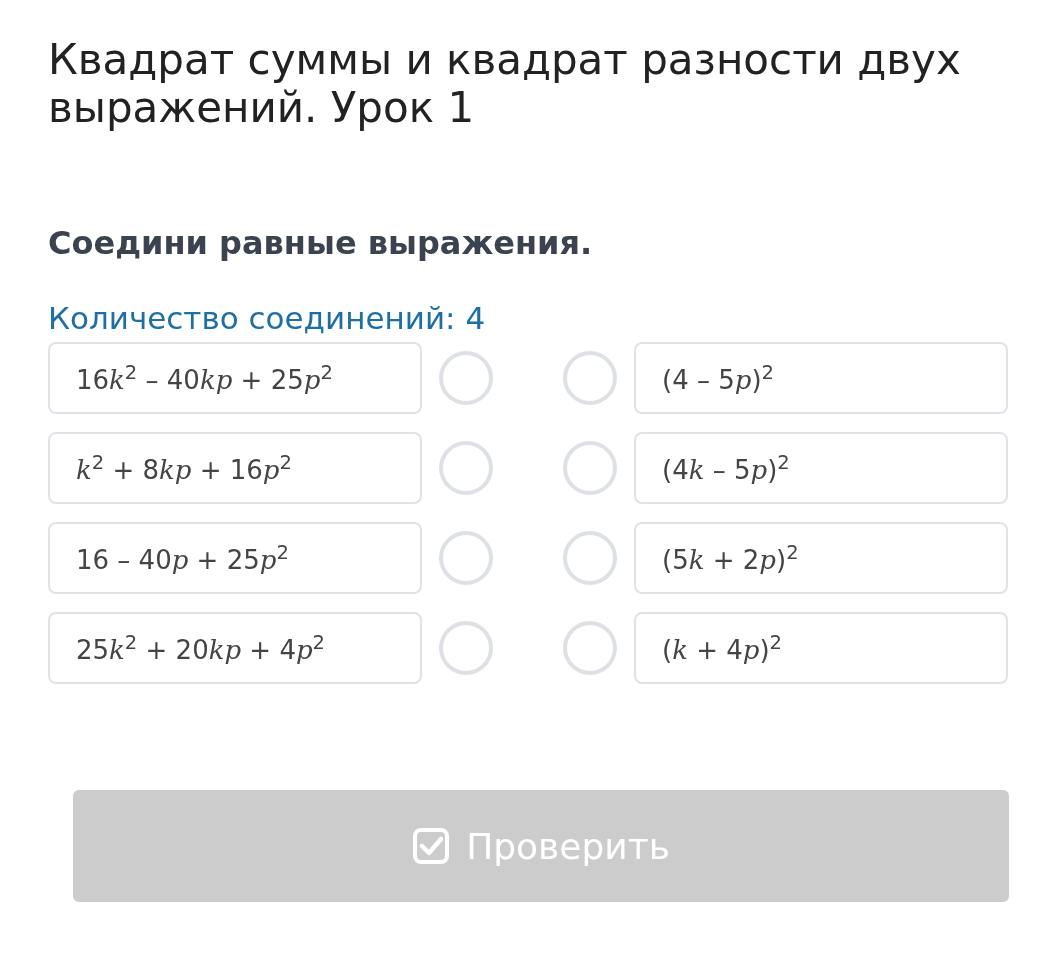 This screenshot has height=971, width=1059. I want to click on expression-card: 25k$^{2}$ + 20kp + 4p$^{2}$, so click(235, 648).